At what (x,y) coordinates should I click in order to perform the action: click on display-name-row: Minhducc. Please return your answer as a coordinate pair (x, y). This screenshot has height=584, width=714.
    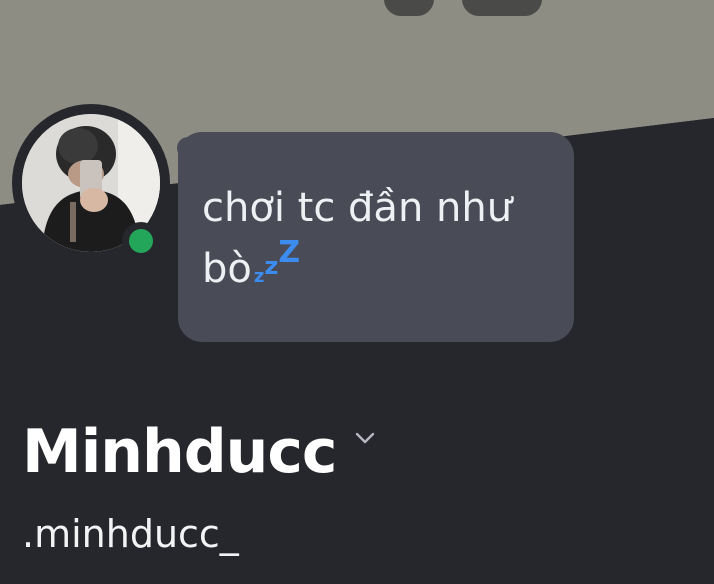
    Looking at the image, I should click on (198, 452).